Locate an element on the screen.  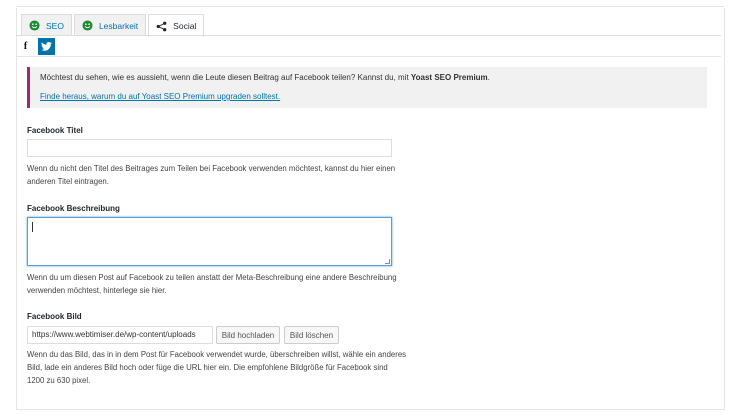
tab-social: Social is located at coordinates (176, 25).